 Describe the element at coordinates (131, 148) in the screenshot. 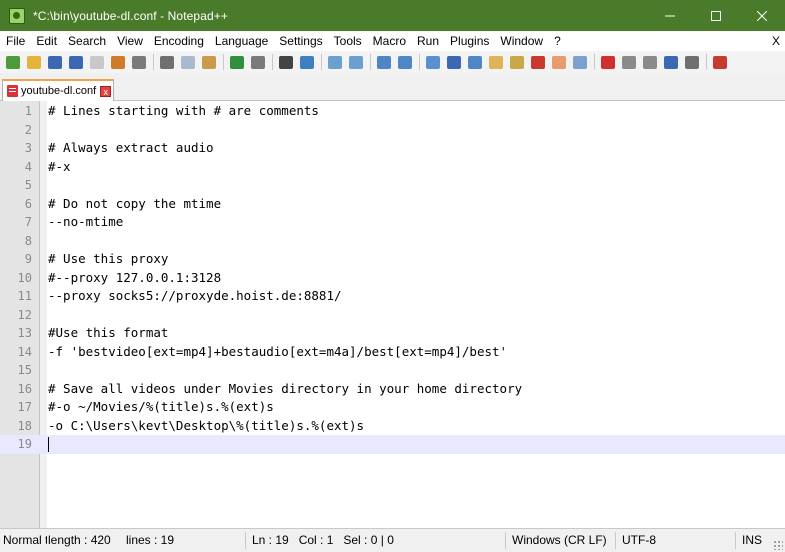

I see `line-text: # Always extract audio` at that location.